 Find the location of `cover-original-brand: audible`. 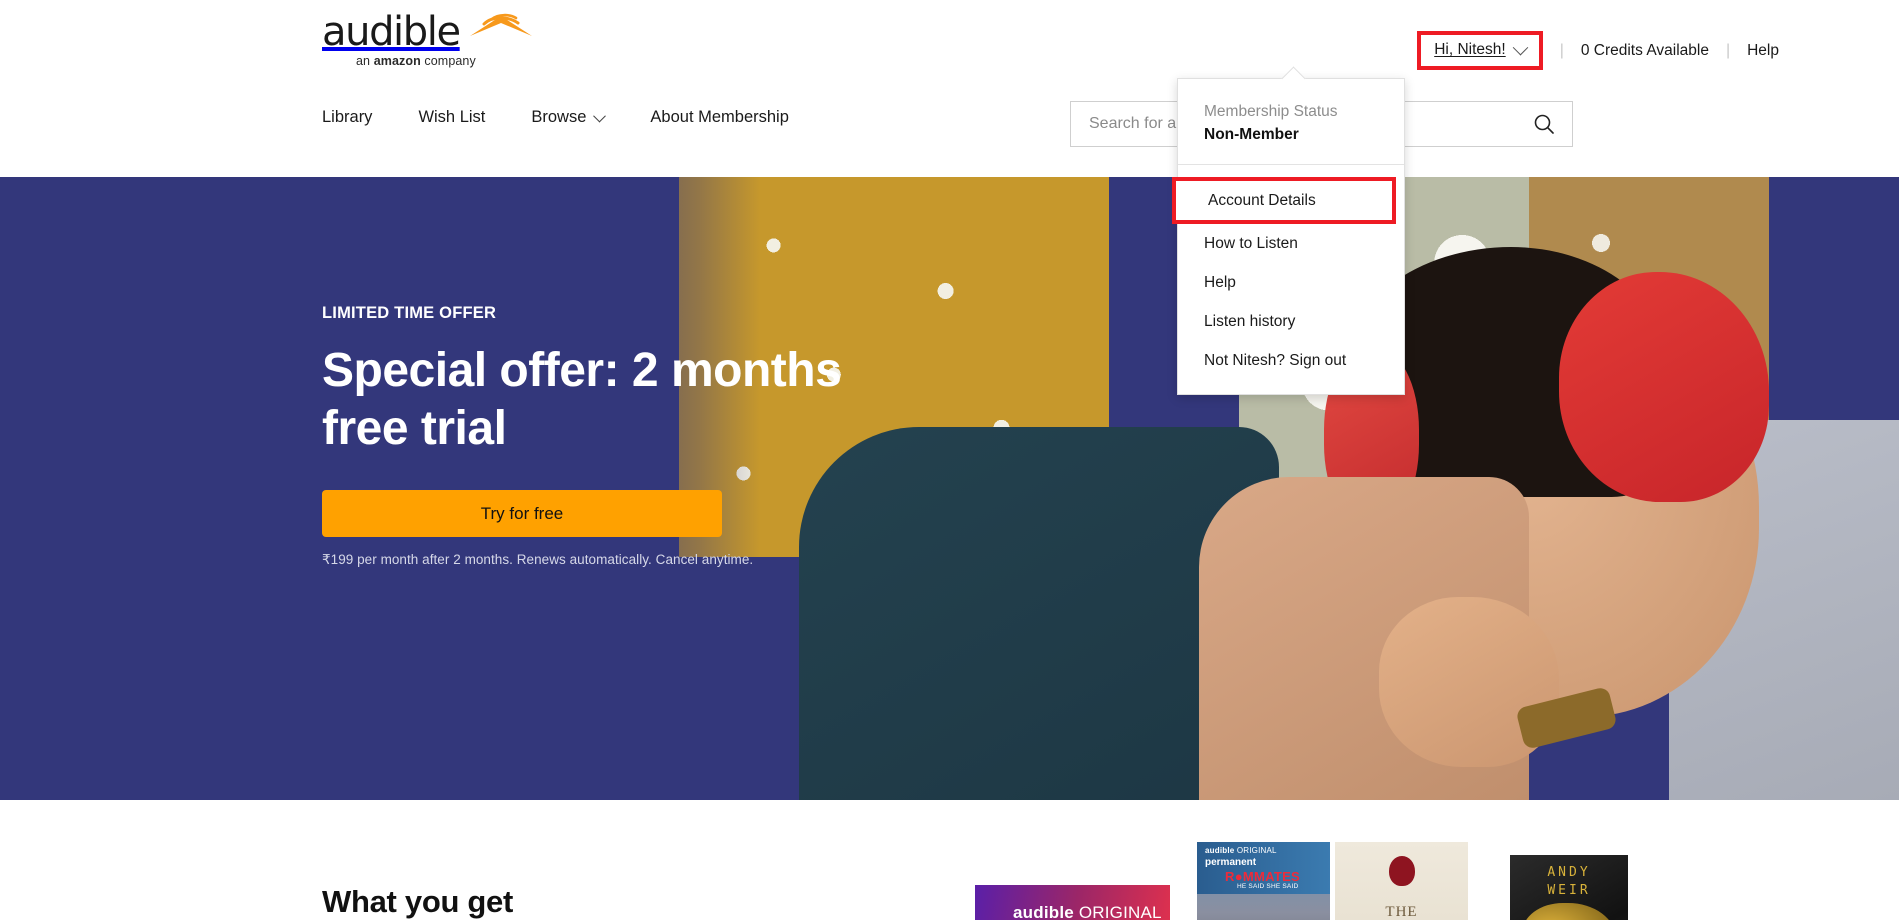

cover-original-brand: audible is located at coordinates (1043, 911).